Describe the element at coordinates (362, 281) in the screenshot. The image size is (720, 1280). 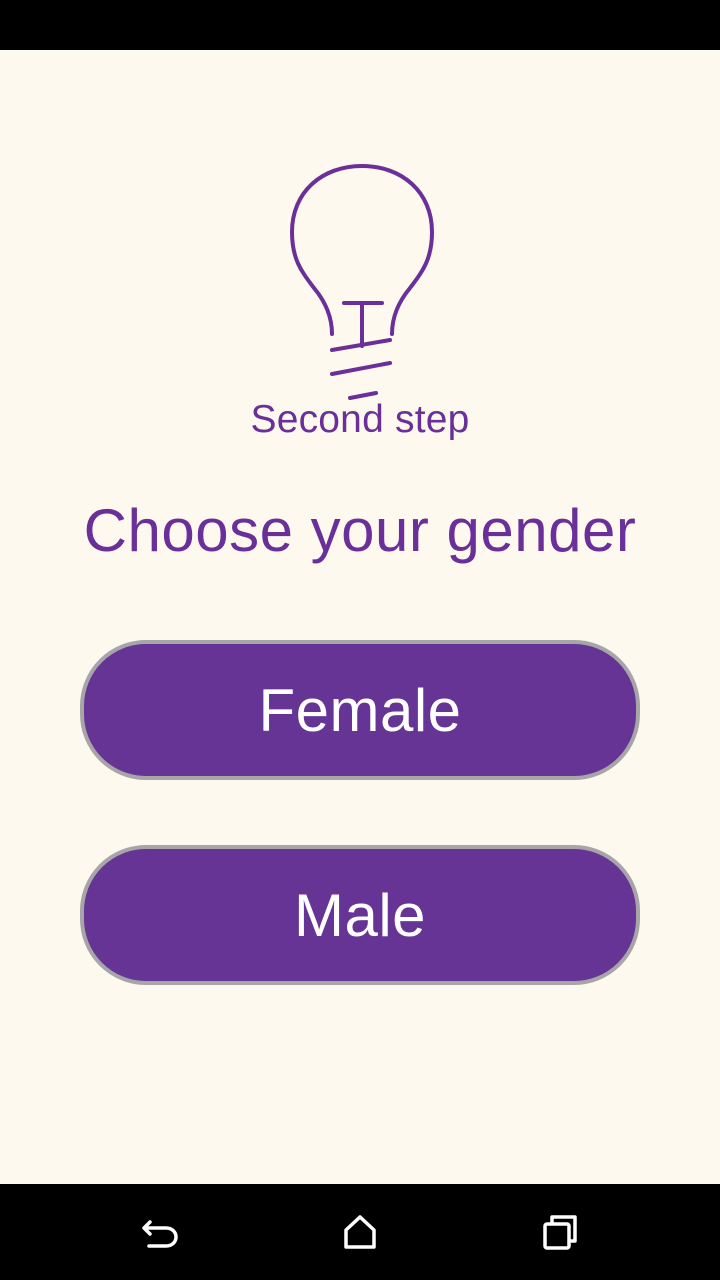
I see `lightbulb-icon` at that location.